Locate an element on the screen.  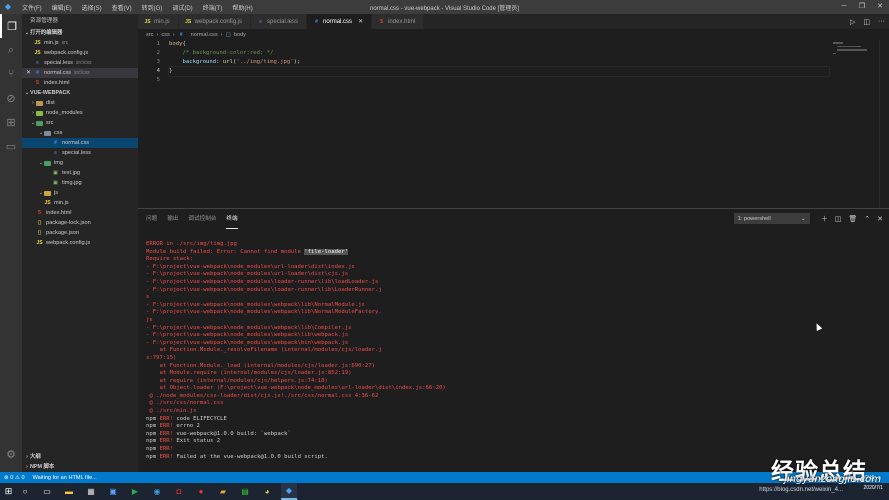
menu-help: 帮助(H) is located at coordinates (242, 7).